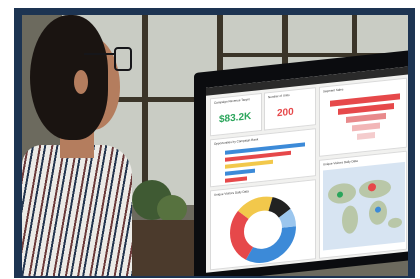 The height and width of the screenshot is (279, 420). I want to click on ear, so click(81, 82).